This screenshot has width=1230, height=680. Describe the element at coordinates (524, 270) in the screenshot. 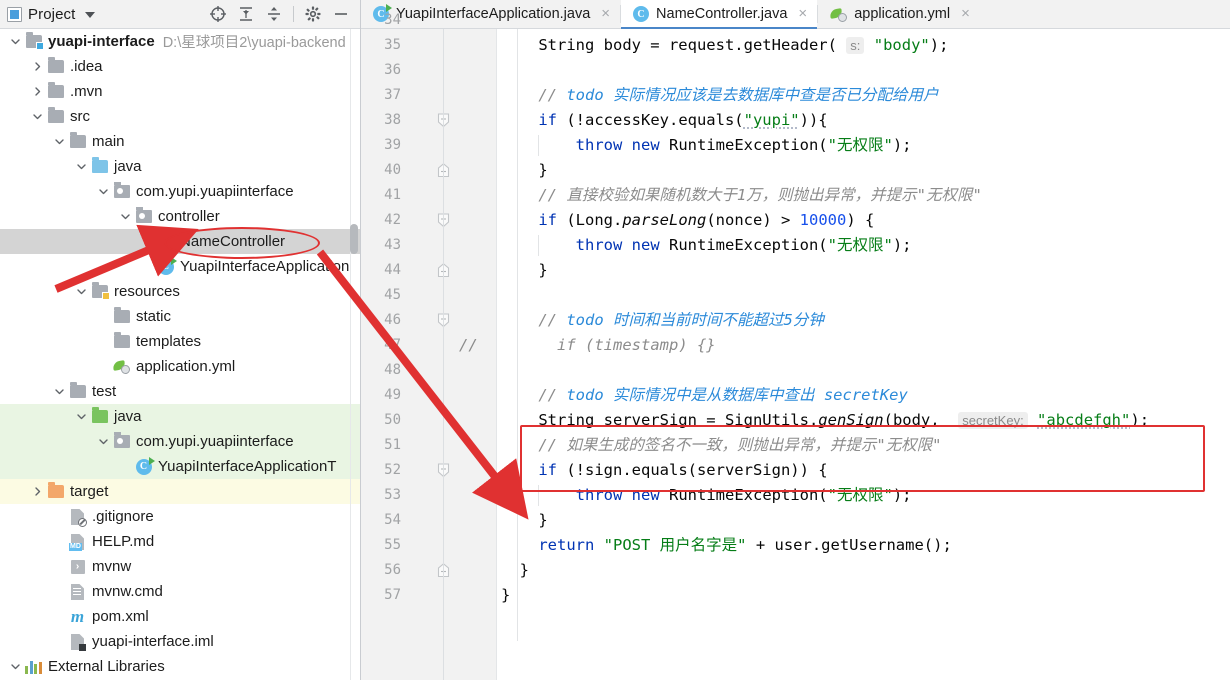

I see `code-line-44: }` at that location.